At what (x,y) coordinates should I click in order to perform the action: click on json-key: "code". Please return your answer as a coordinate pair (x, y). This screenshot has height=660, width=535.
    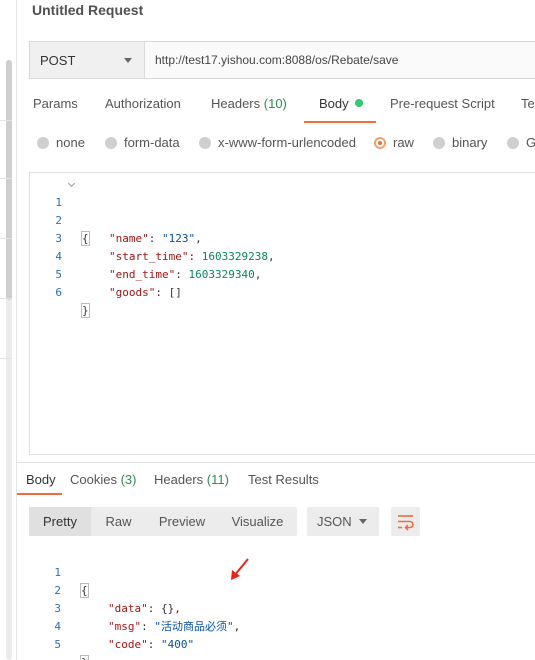
    Looking at the image, I should click on (128, 644).